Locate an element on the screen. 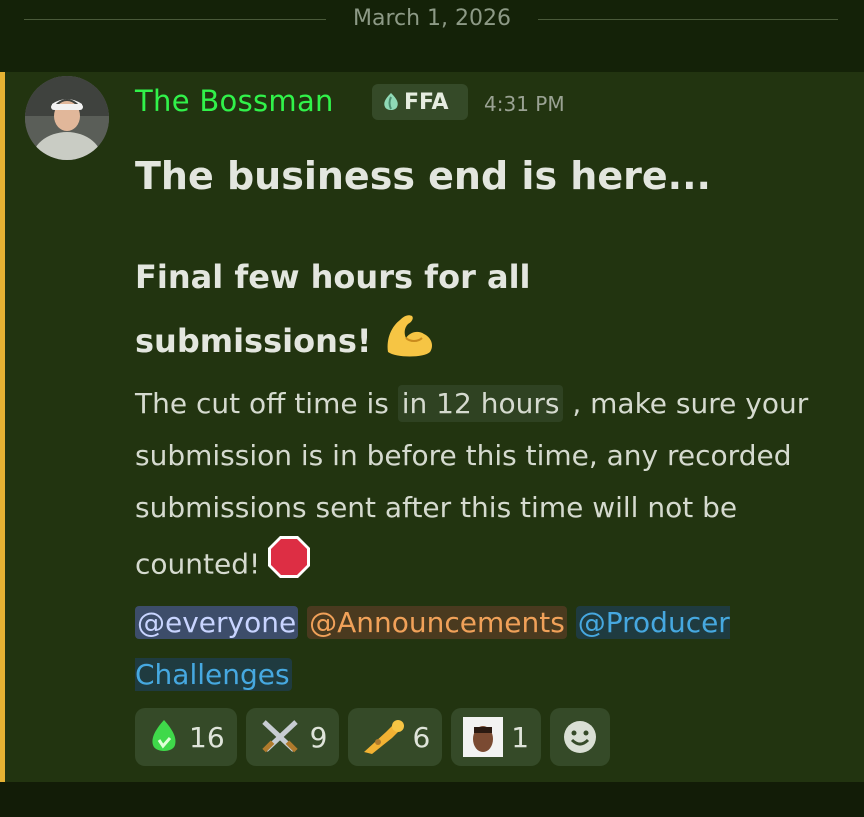  reaction-trumpet: 6 is located at coordinates (395, 737).